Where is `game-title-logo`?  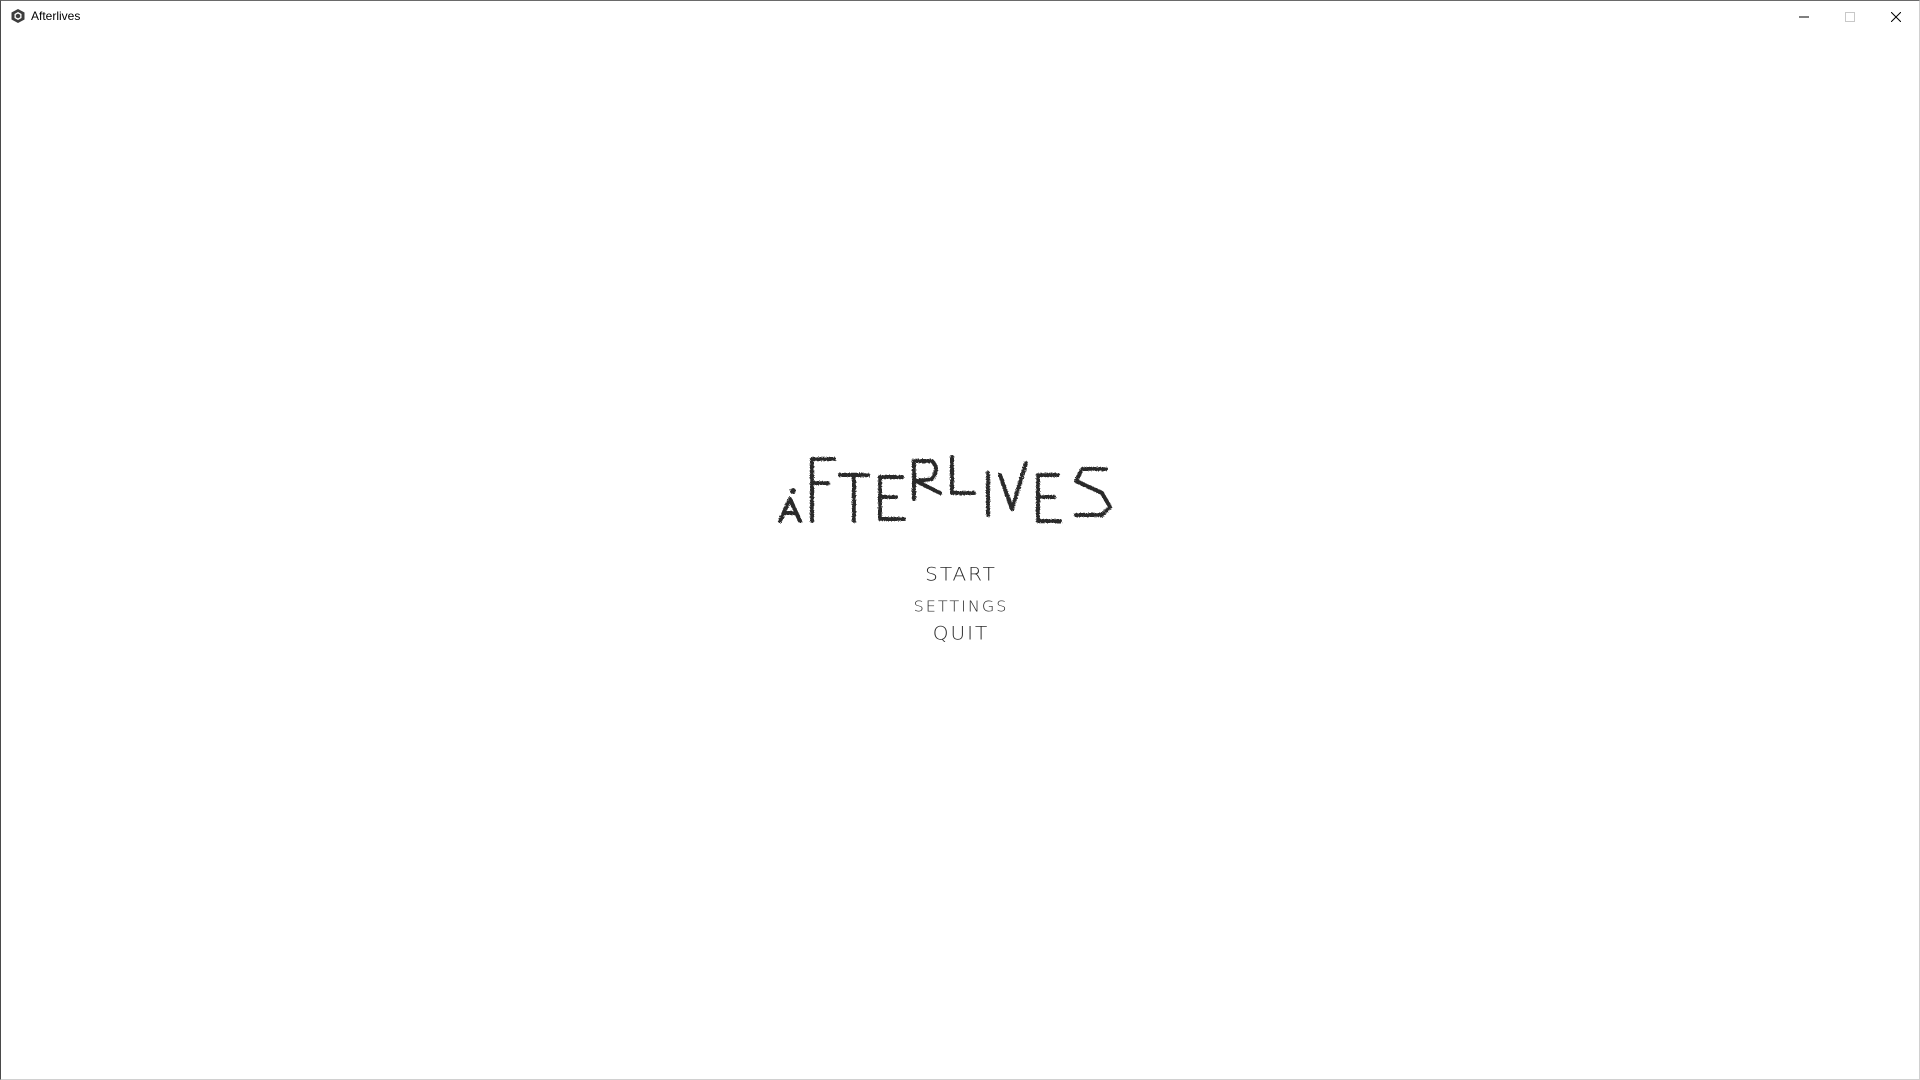 game-title-logo is located at coordinates (956, 489).